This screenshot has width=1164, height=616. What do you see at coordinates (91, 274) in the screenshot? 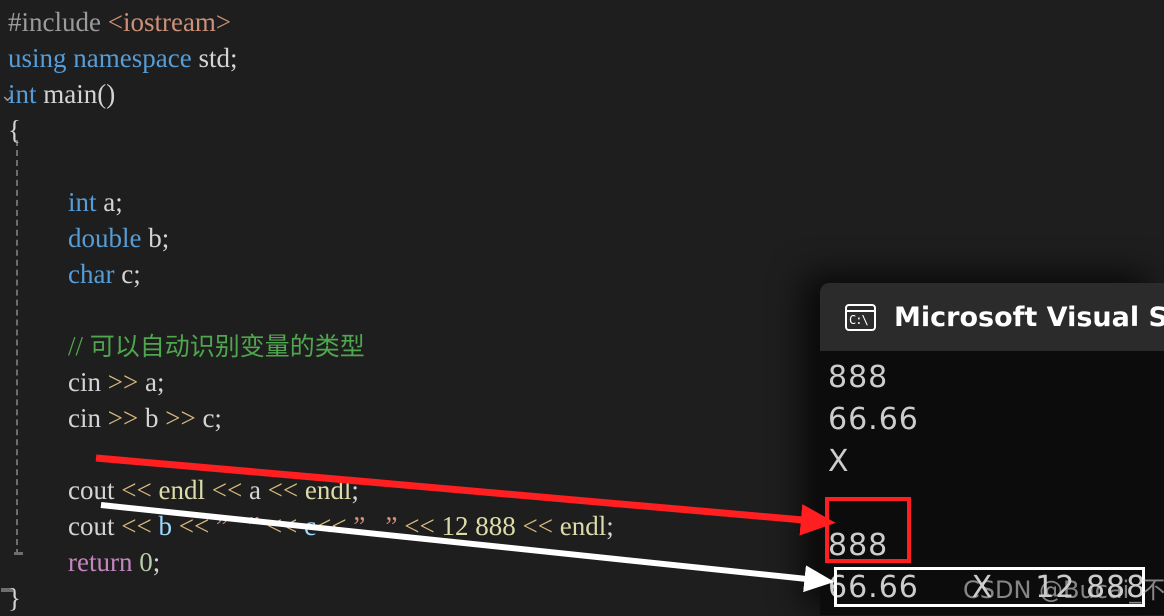
I see `code-token: char` at bounding box center [91, 274].